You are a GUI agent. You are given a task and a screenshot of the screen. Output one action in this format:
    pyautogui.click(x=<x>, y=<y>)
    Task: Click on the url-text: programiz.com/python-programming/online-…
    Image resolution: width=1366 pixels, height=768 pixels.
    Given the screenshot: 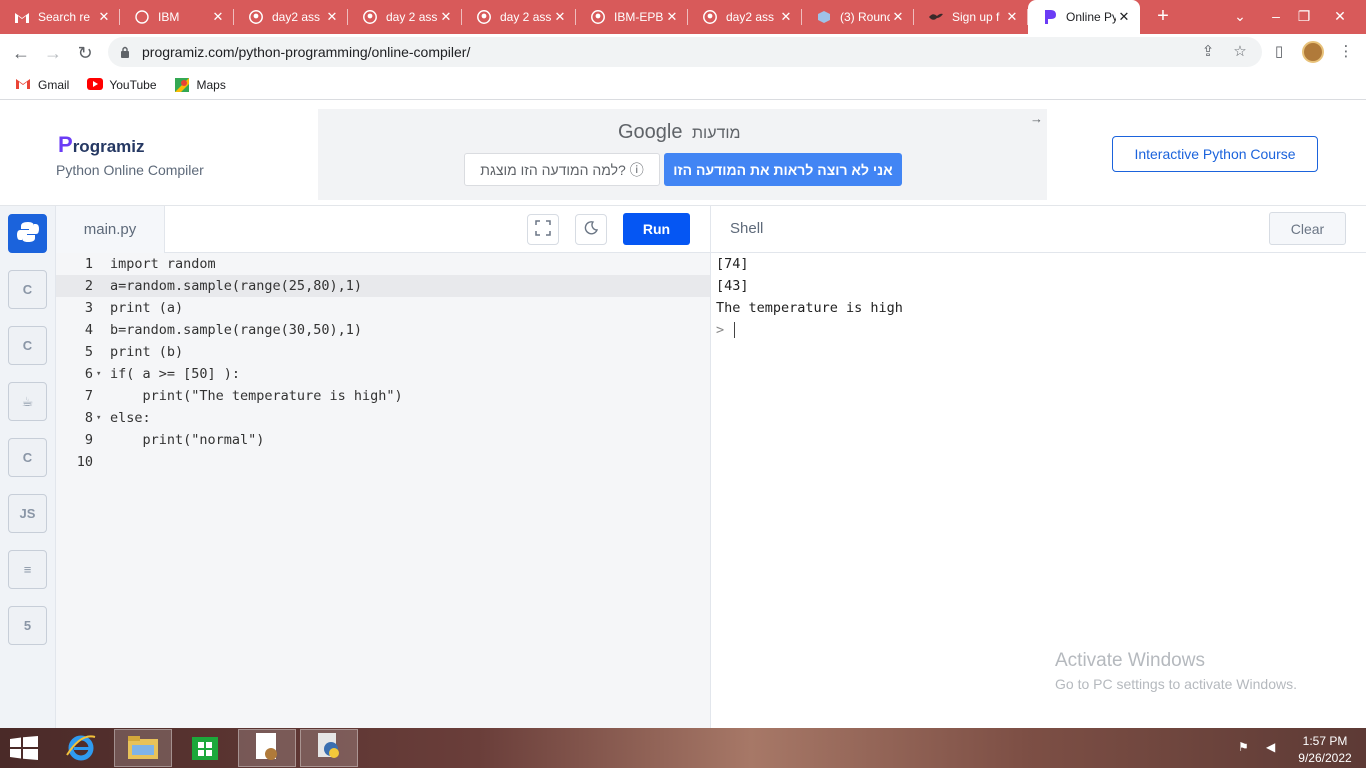 What is the action you would take?
    pyautogui.click(x=306, y=52)
    